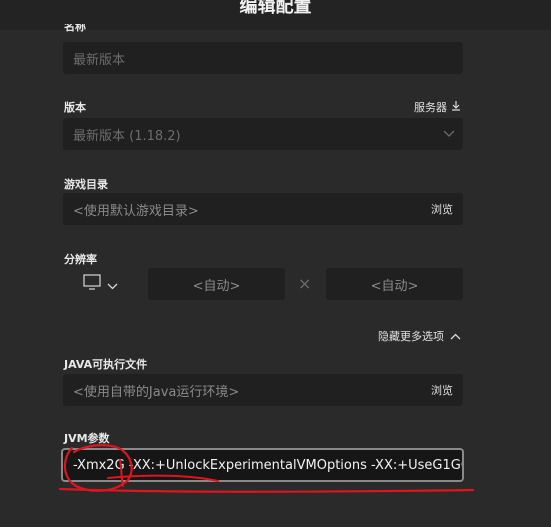 The image size is (551, 527). I want to click on download-arrow-icon, so click(456, 107).